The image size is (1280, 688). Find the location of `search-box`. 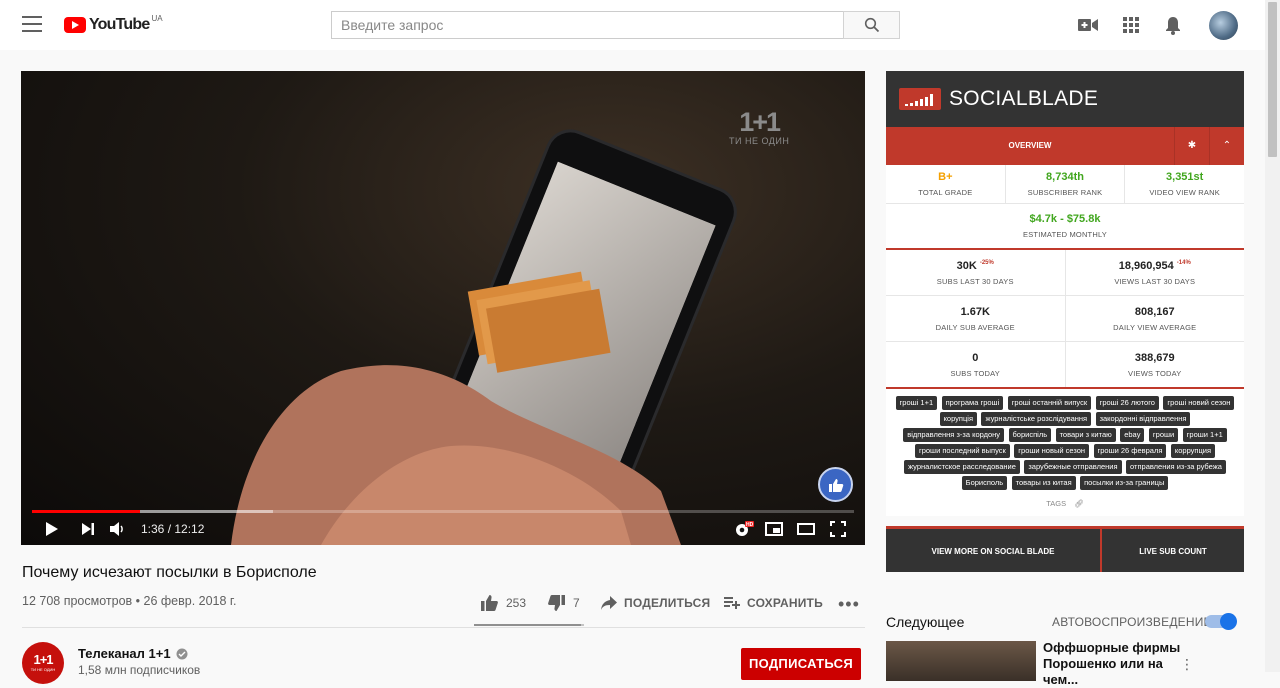

search-box is located at coordinates (615, 25).